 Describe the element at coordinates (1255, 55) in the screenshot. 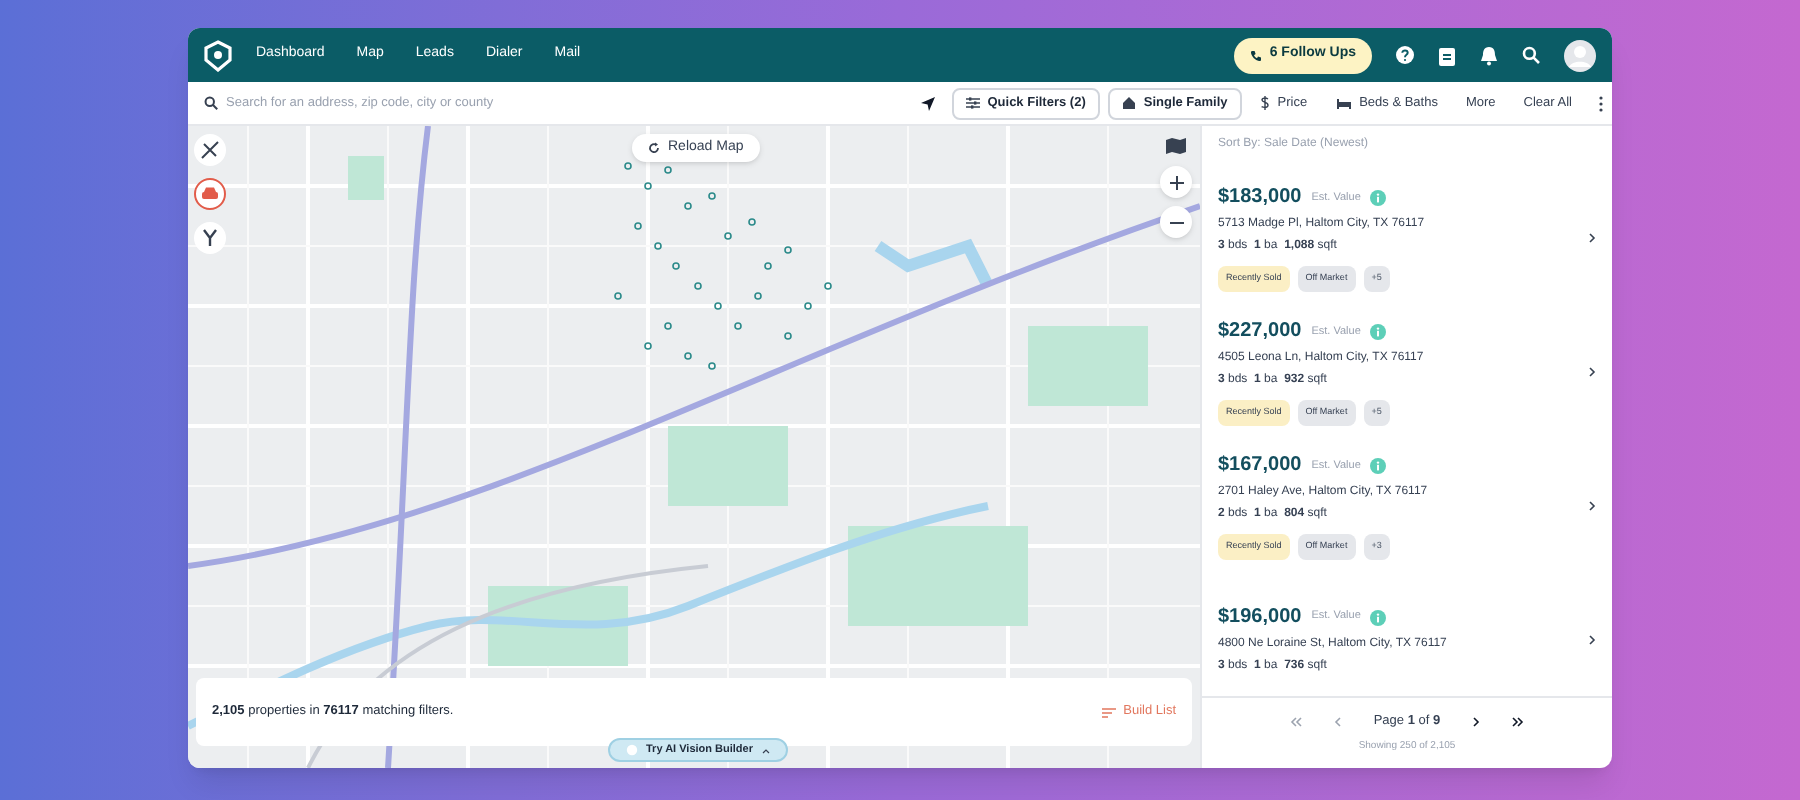

I see `phone-icon` at that location.